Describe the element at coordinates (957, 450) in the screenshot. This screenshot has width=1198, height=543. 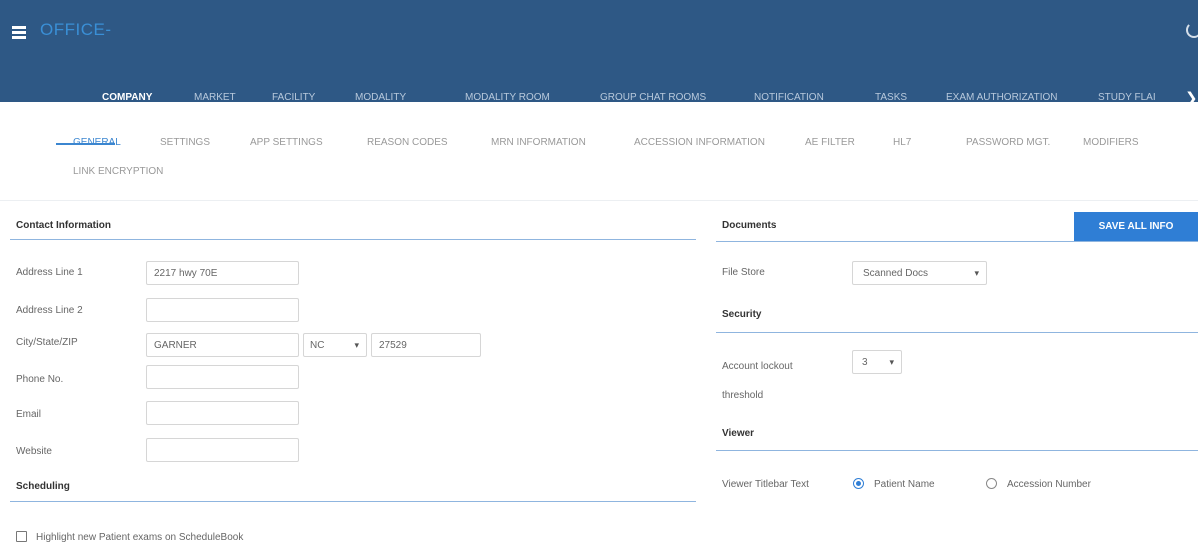
I see `viewer-section-line` at that location.